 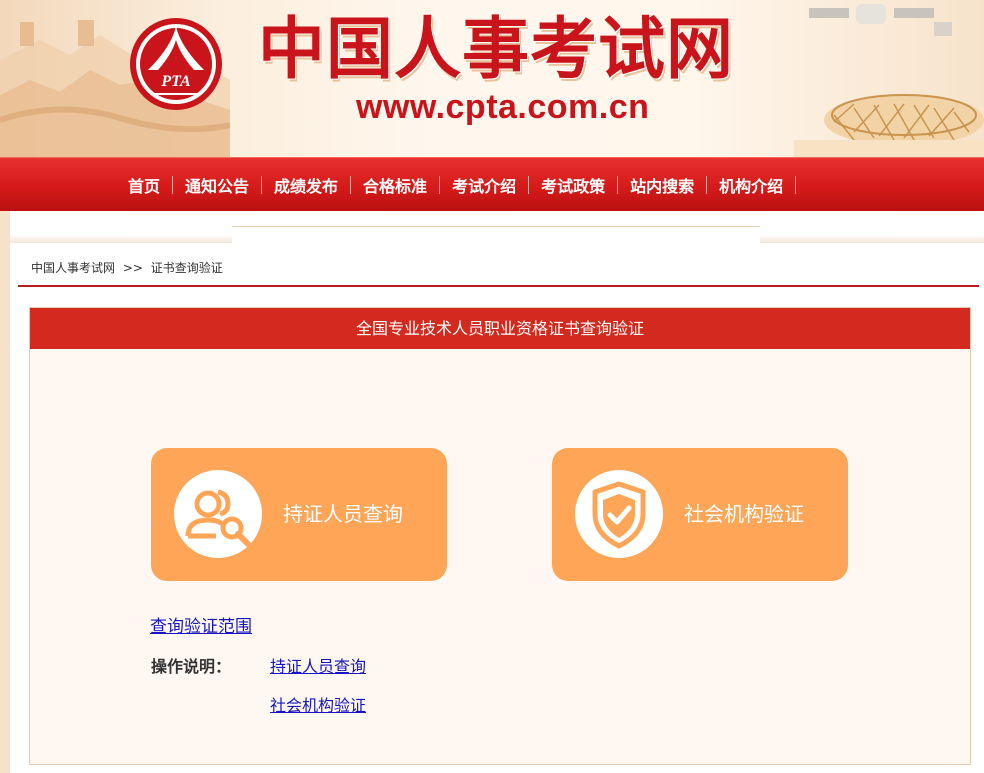 I want to click on page-side-border, so click(x=5, y=492).